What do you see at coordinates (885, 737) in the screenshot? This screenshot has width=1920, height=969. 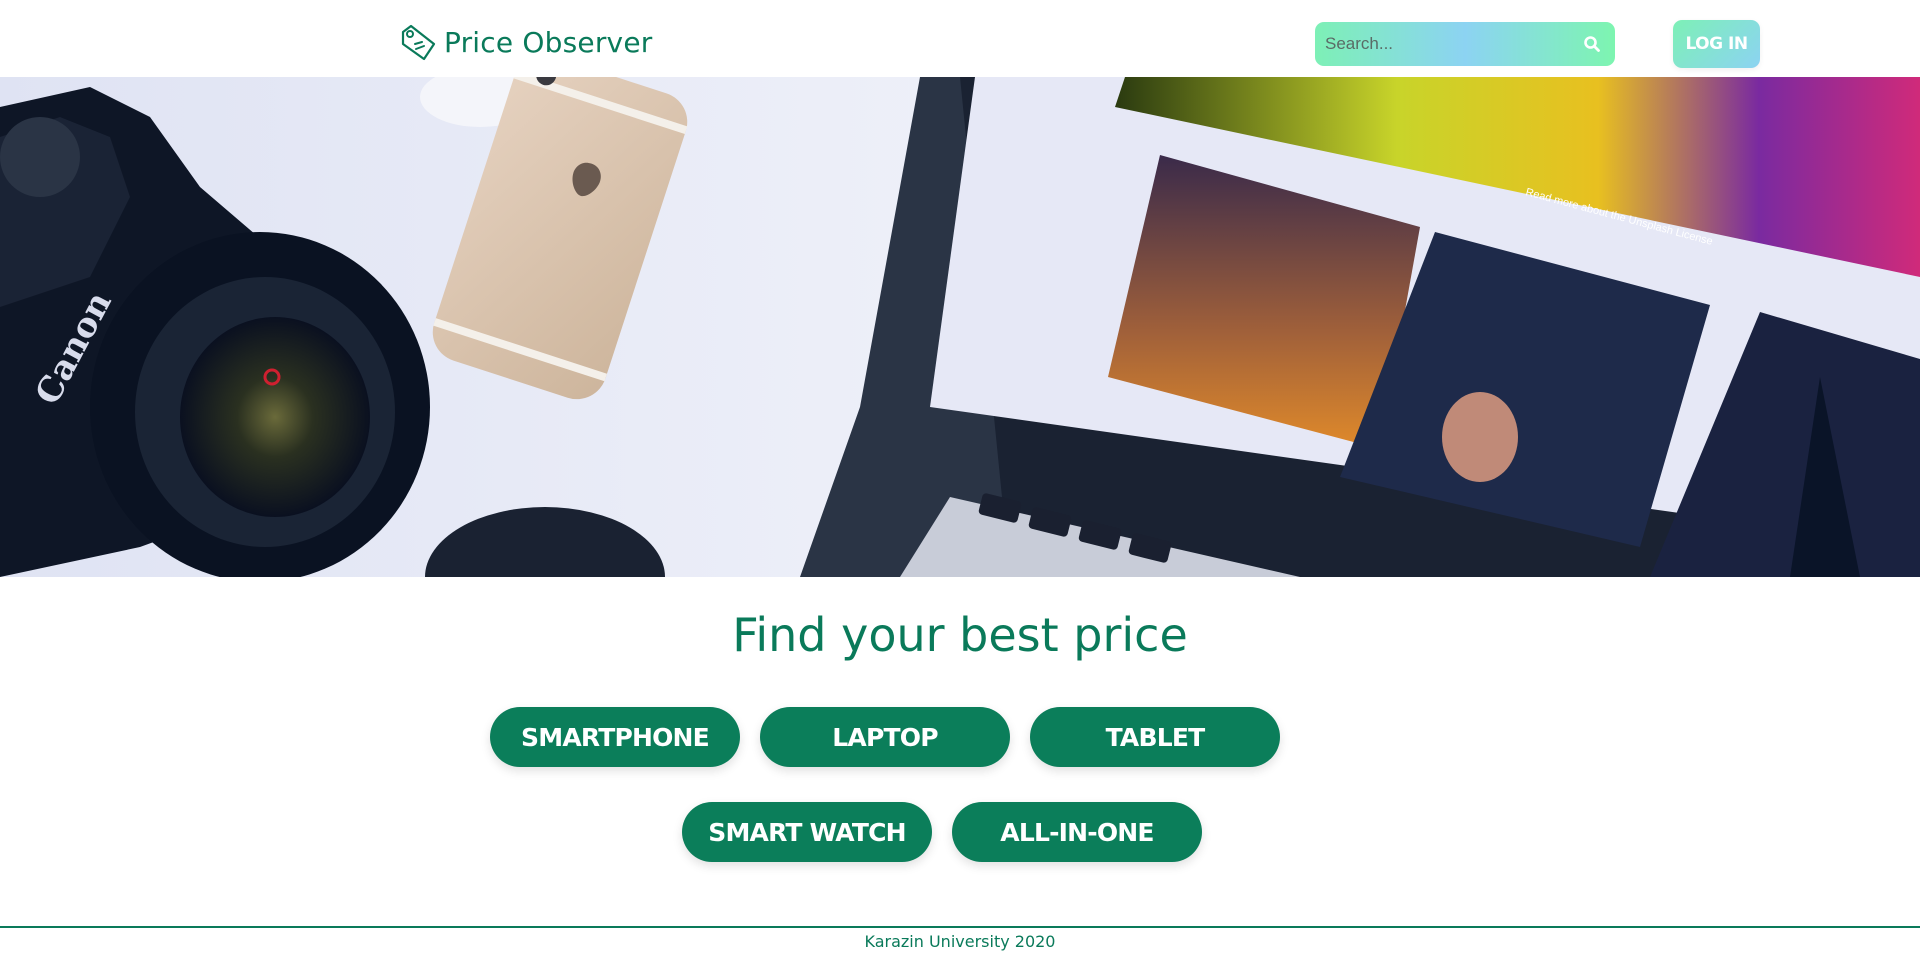 I see `category-button-laptop: LAPTOP` at bounding box center [885, 737].